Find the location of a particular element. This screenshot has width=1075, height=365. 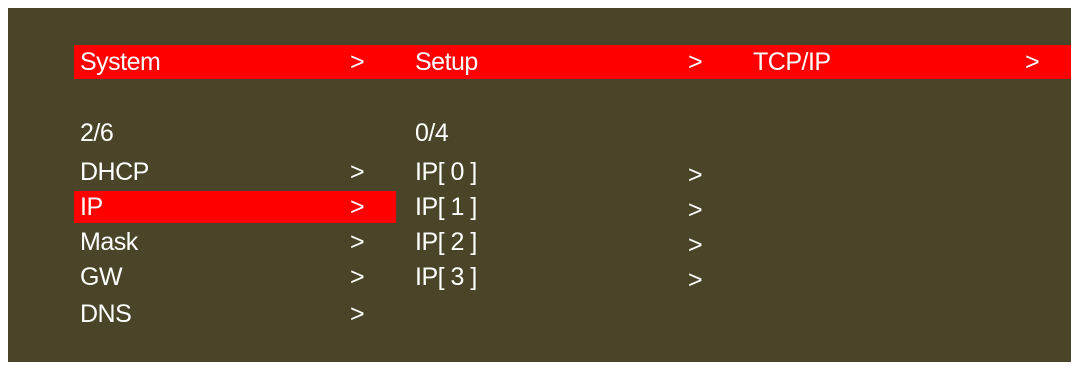

submenu-item-ip-2-arrow-icon: > is located at coordinates (695, 245).